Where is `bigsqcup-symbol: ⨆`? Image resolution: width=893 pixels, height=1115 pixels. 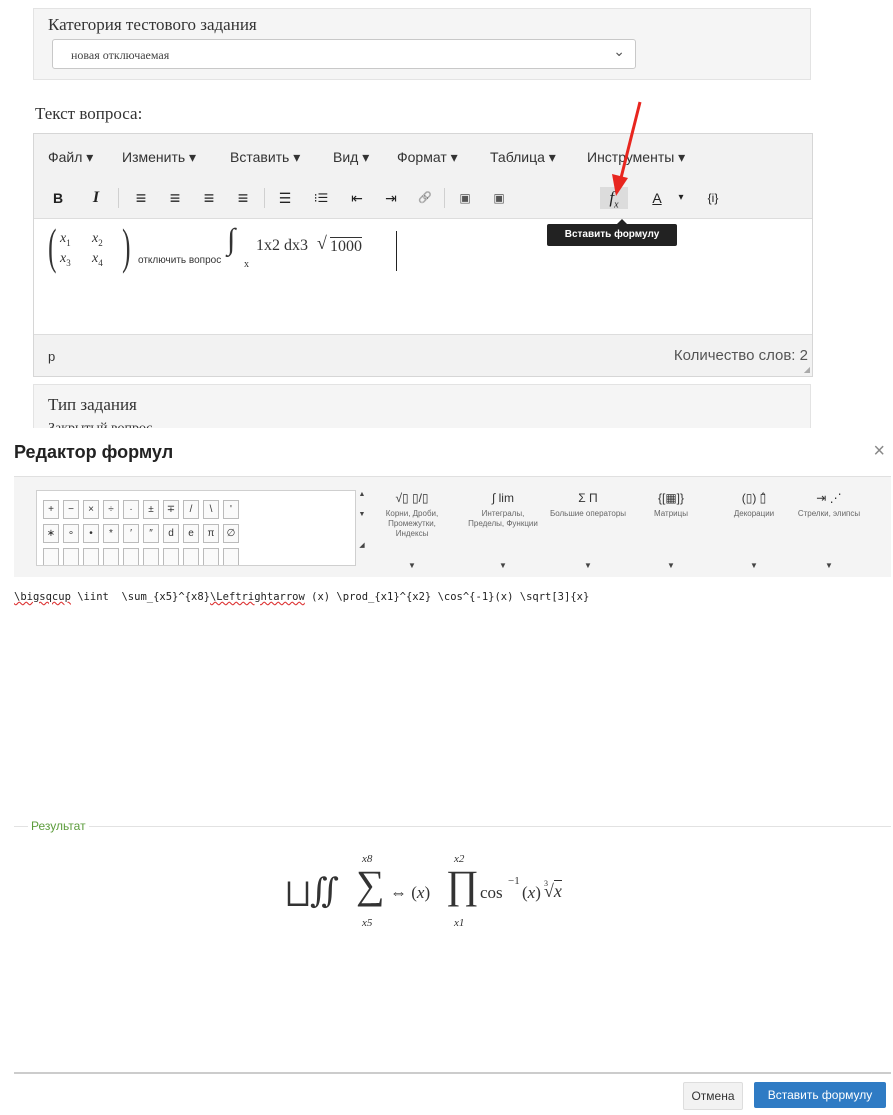
bigsqcup-symbol: ⨆ is located at coordinates (298, 893).